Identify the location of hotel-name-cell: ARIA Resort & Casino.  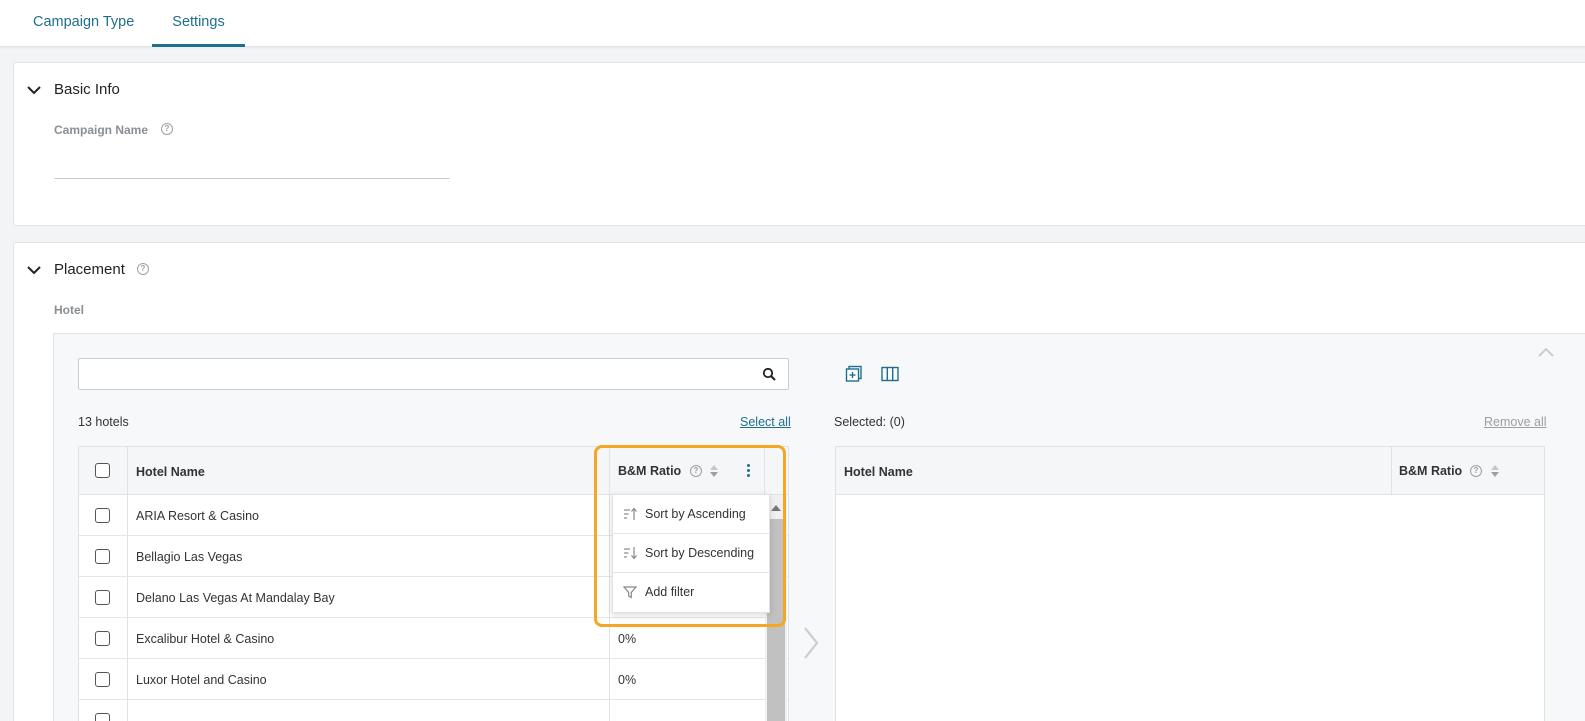
(197, 516).